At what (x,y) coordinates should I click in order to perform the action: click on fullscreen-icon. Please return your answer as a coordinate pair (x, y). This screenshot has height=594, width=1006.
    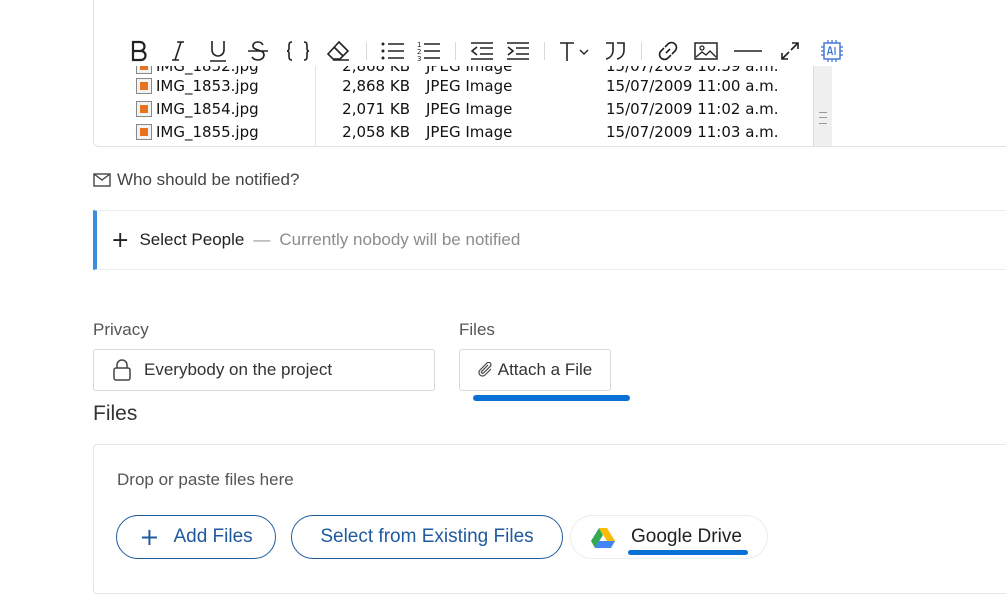
    Looking at the image, I should click on (790, 51).